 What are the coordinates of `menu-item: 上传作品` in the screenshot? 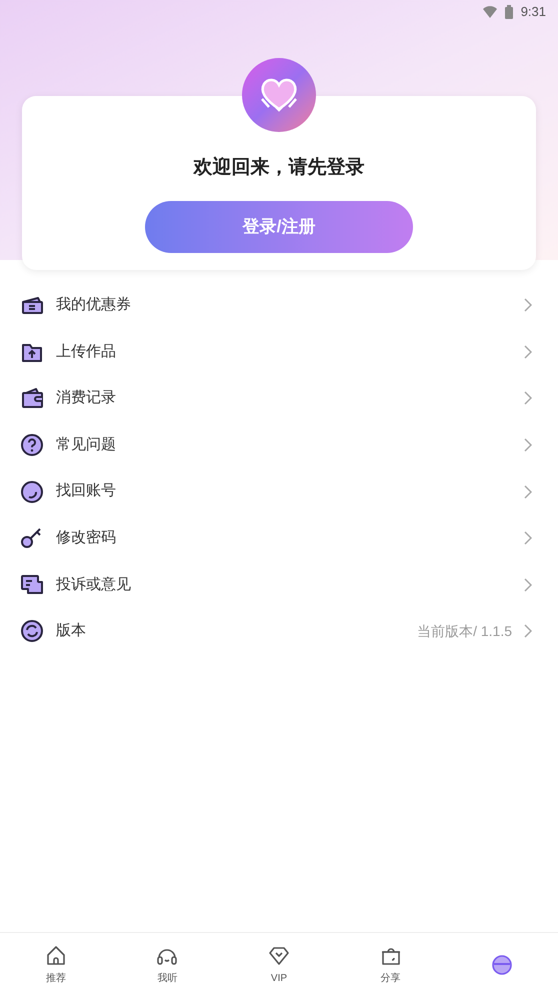 It's located at (279, 352).